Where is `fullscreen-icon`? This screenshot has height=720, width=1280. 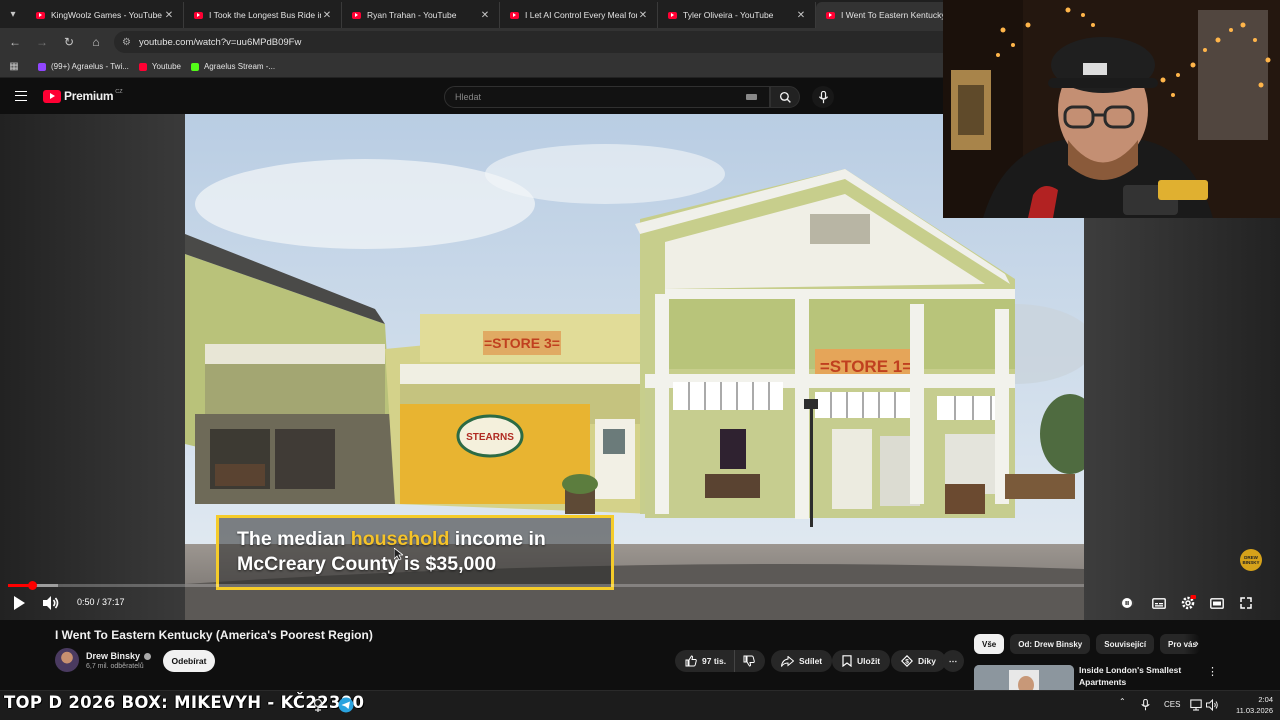
fullscreen-icon is located at coordinates (1246, 603).